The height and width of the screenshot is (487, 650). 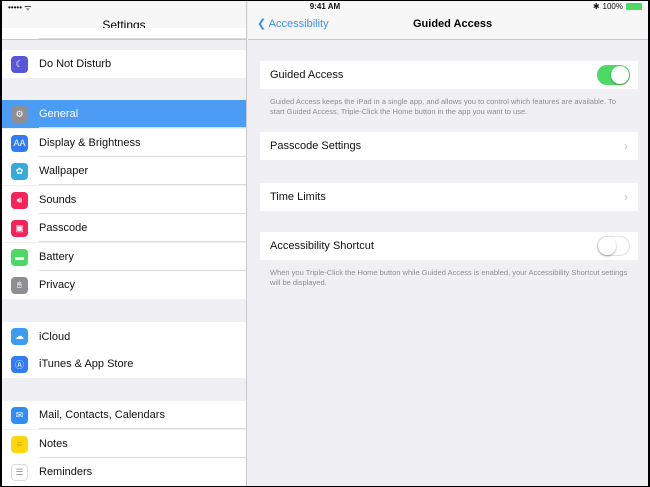 I want to click on back-label: Accessibility, so click(x=298, y=24).